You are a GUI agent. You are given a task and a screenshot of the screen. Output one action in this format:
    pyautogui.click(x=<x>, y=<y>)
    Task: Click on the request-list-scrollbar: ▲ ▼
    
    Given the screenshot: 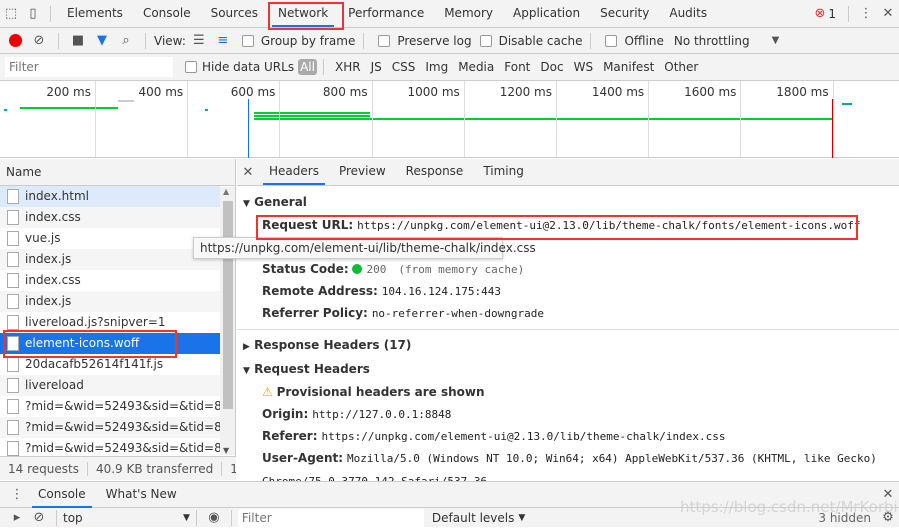 What is the action you would take?
    pyautogui.click(x=227, y=321)
    